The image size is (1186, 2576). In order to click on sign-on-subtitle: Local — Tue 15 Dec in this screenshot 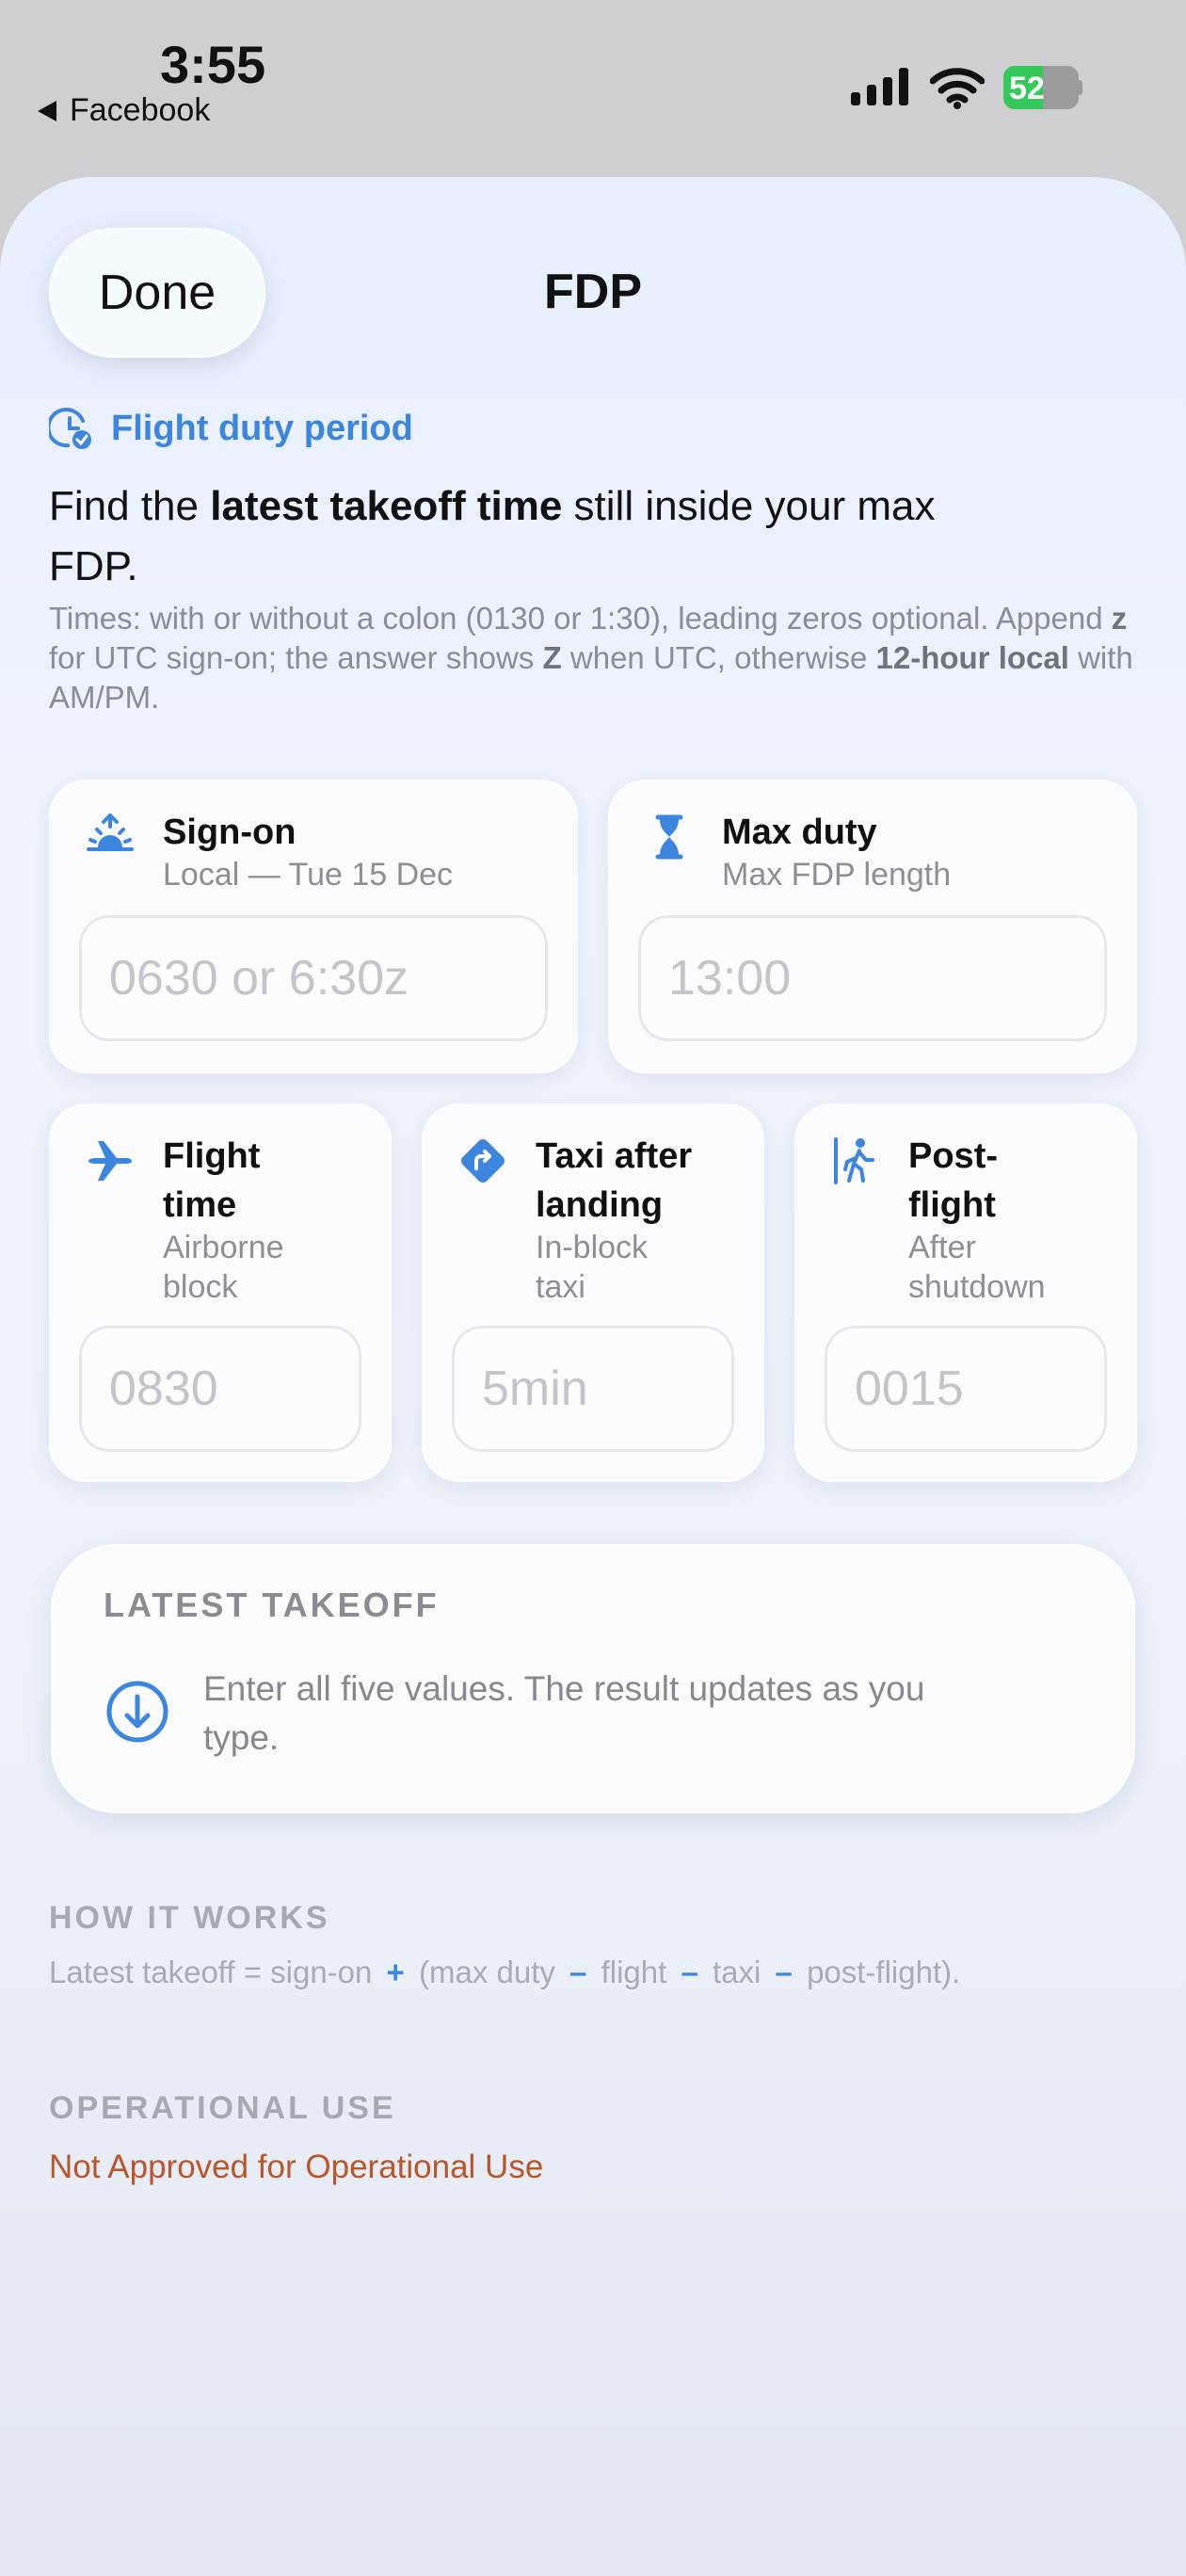, I will do `click(308, 875)`.